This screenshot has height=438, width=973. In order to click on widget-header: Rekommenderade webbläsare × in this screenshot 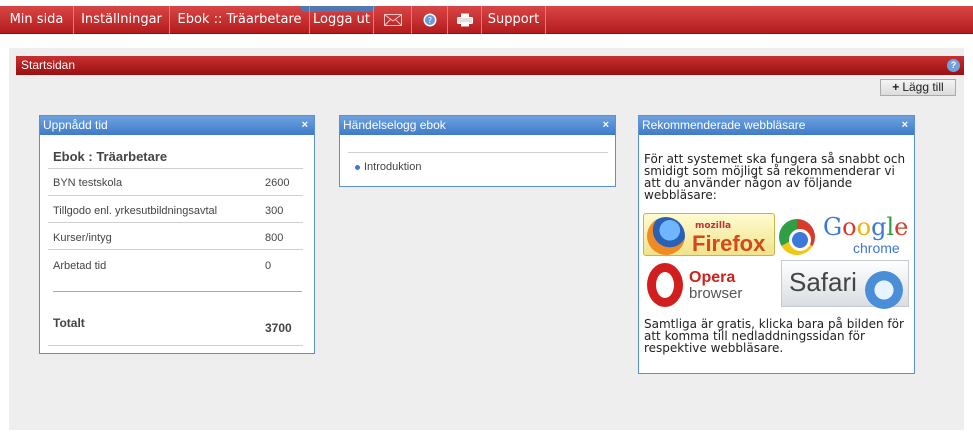, I will do `click(776, 125)`.